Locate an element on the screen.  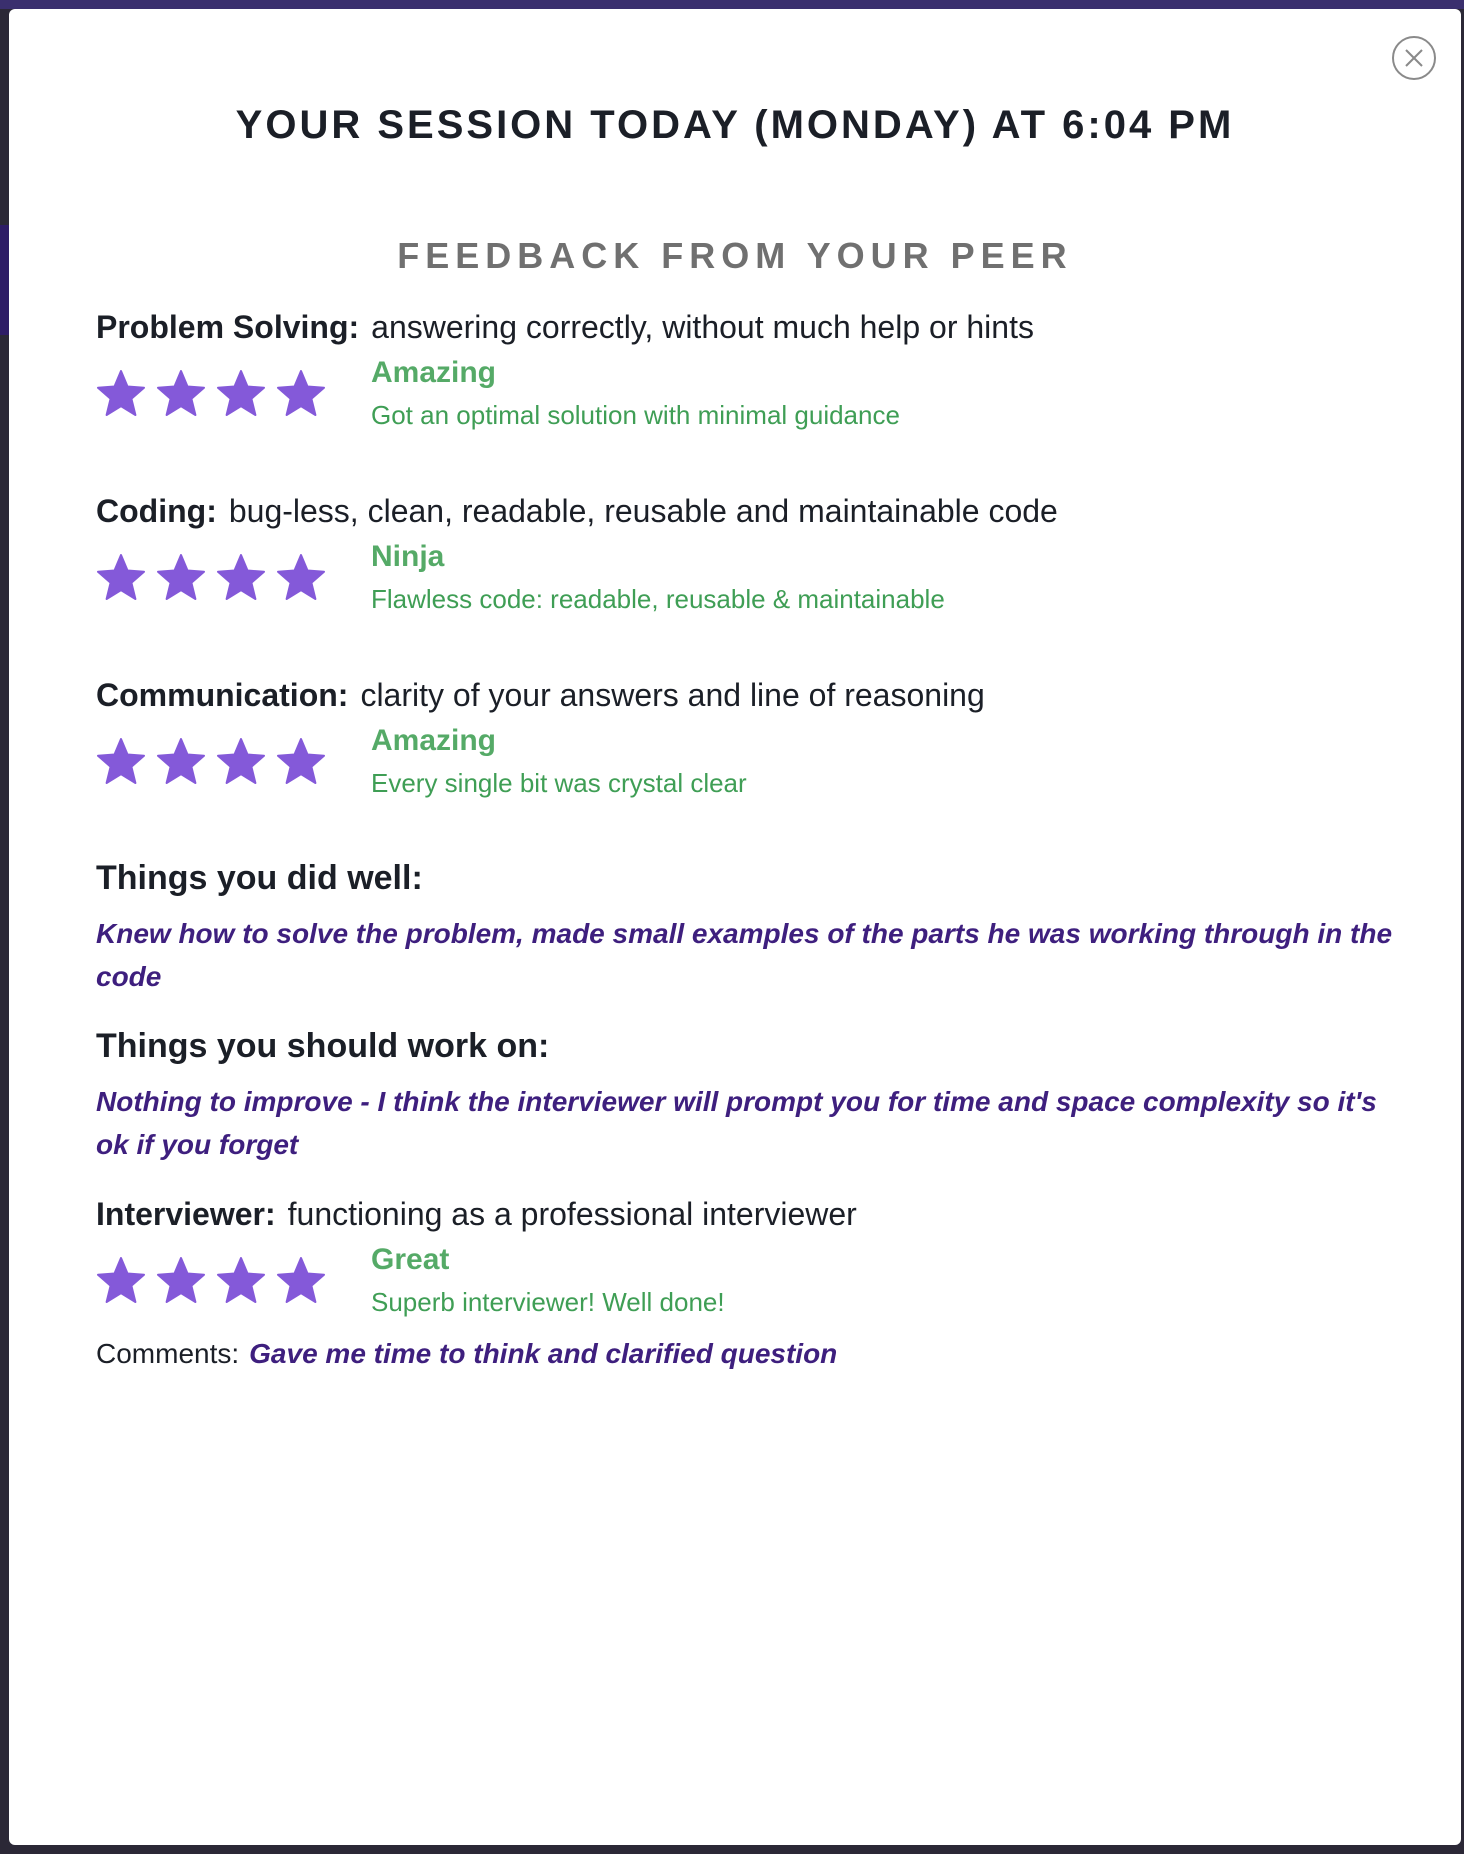
work-on-heading: Things you should work on: is located at coordinates (323, 1046).